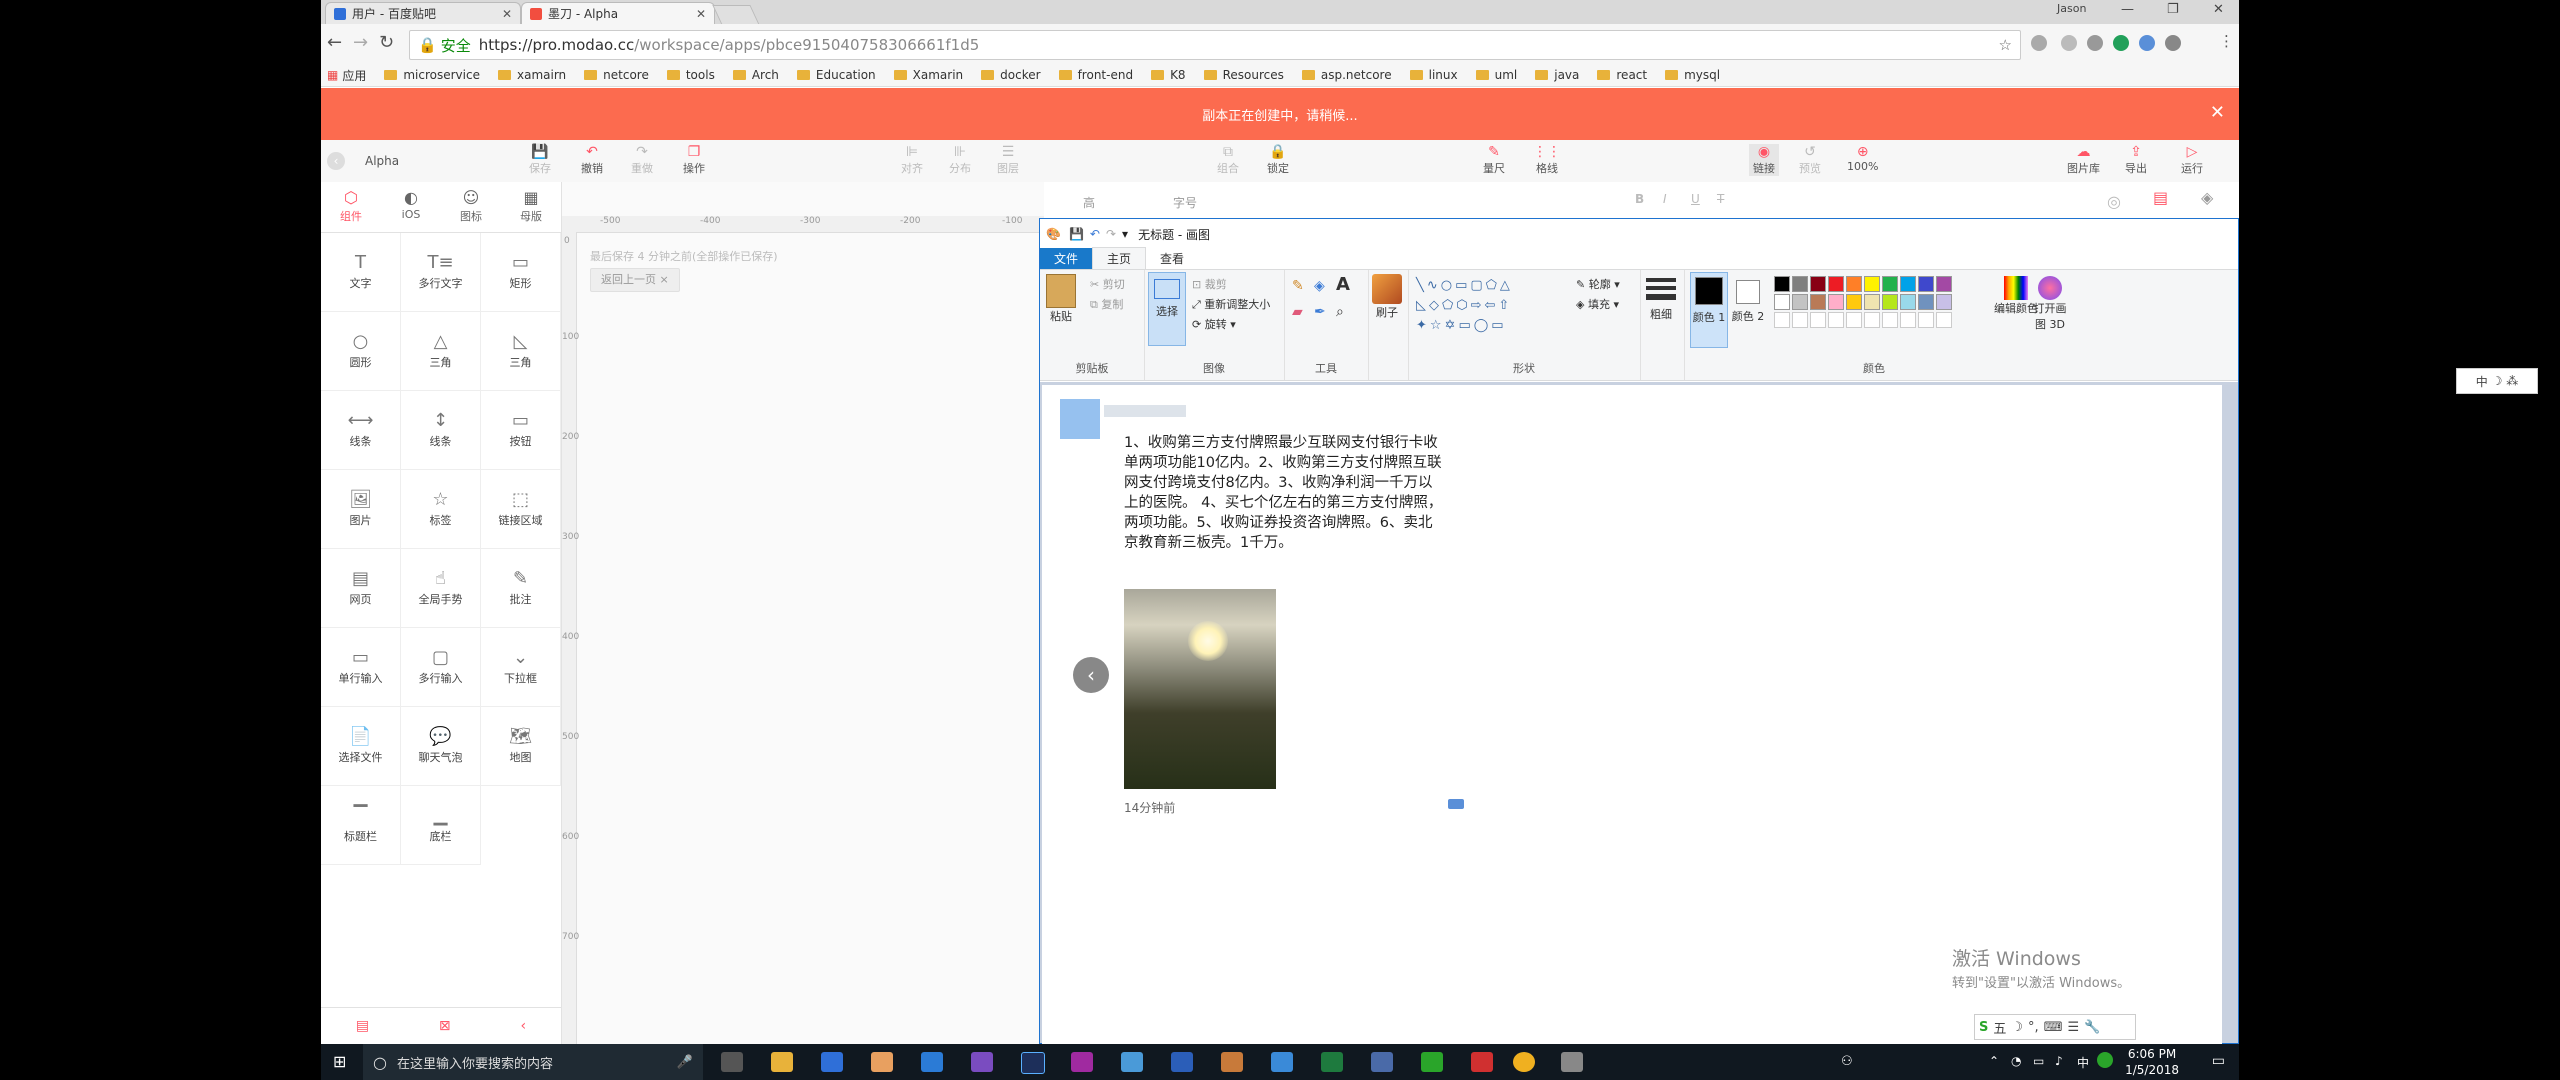 This screenshot has height=1080, width=2560. Describe the element at coordinates (2050, 304) in the screenshot. I see `paint3d-button: 打开画图 3D` at that location.